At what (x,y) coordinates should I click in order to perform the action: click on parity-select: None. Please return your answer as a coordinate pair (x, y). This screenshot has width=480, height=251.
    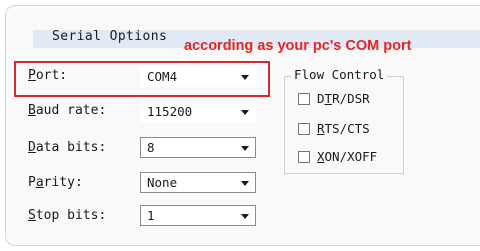
    Looking at the image, I should click on (198, 182).